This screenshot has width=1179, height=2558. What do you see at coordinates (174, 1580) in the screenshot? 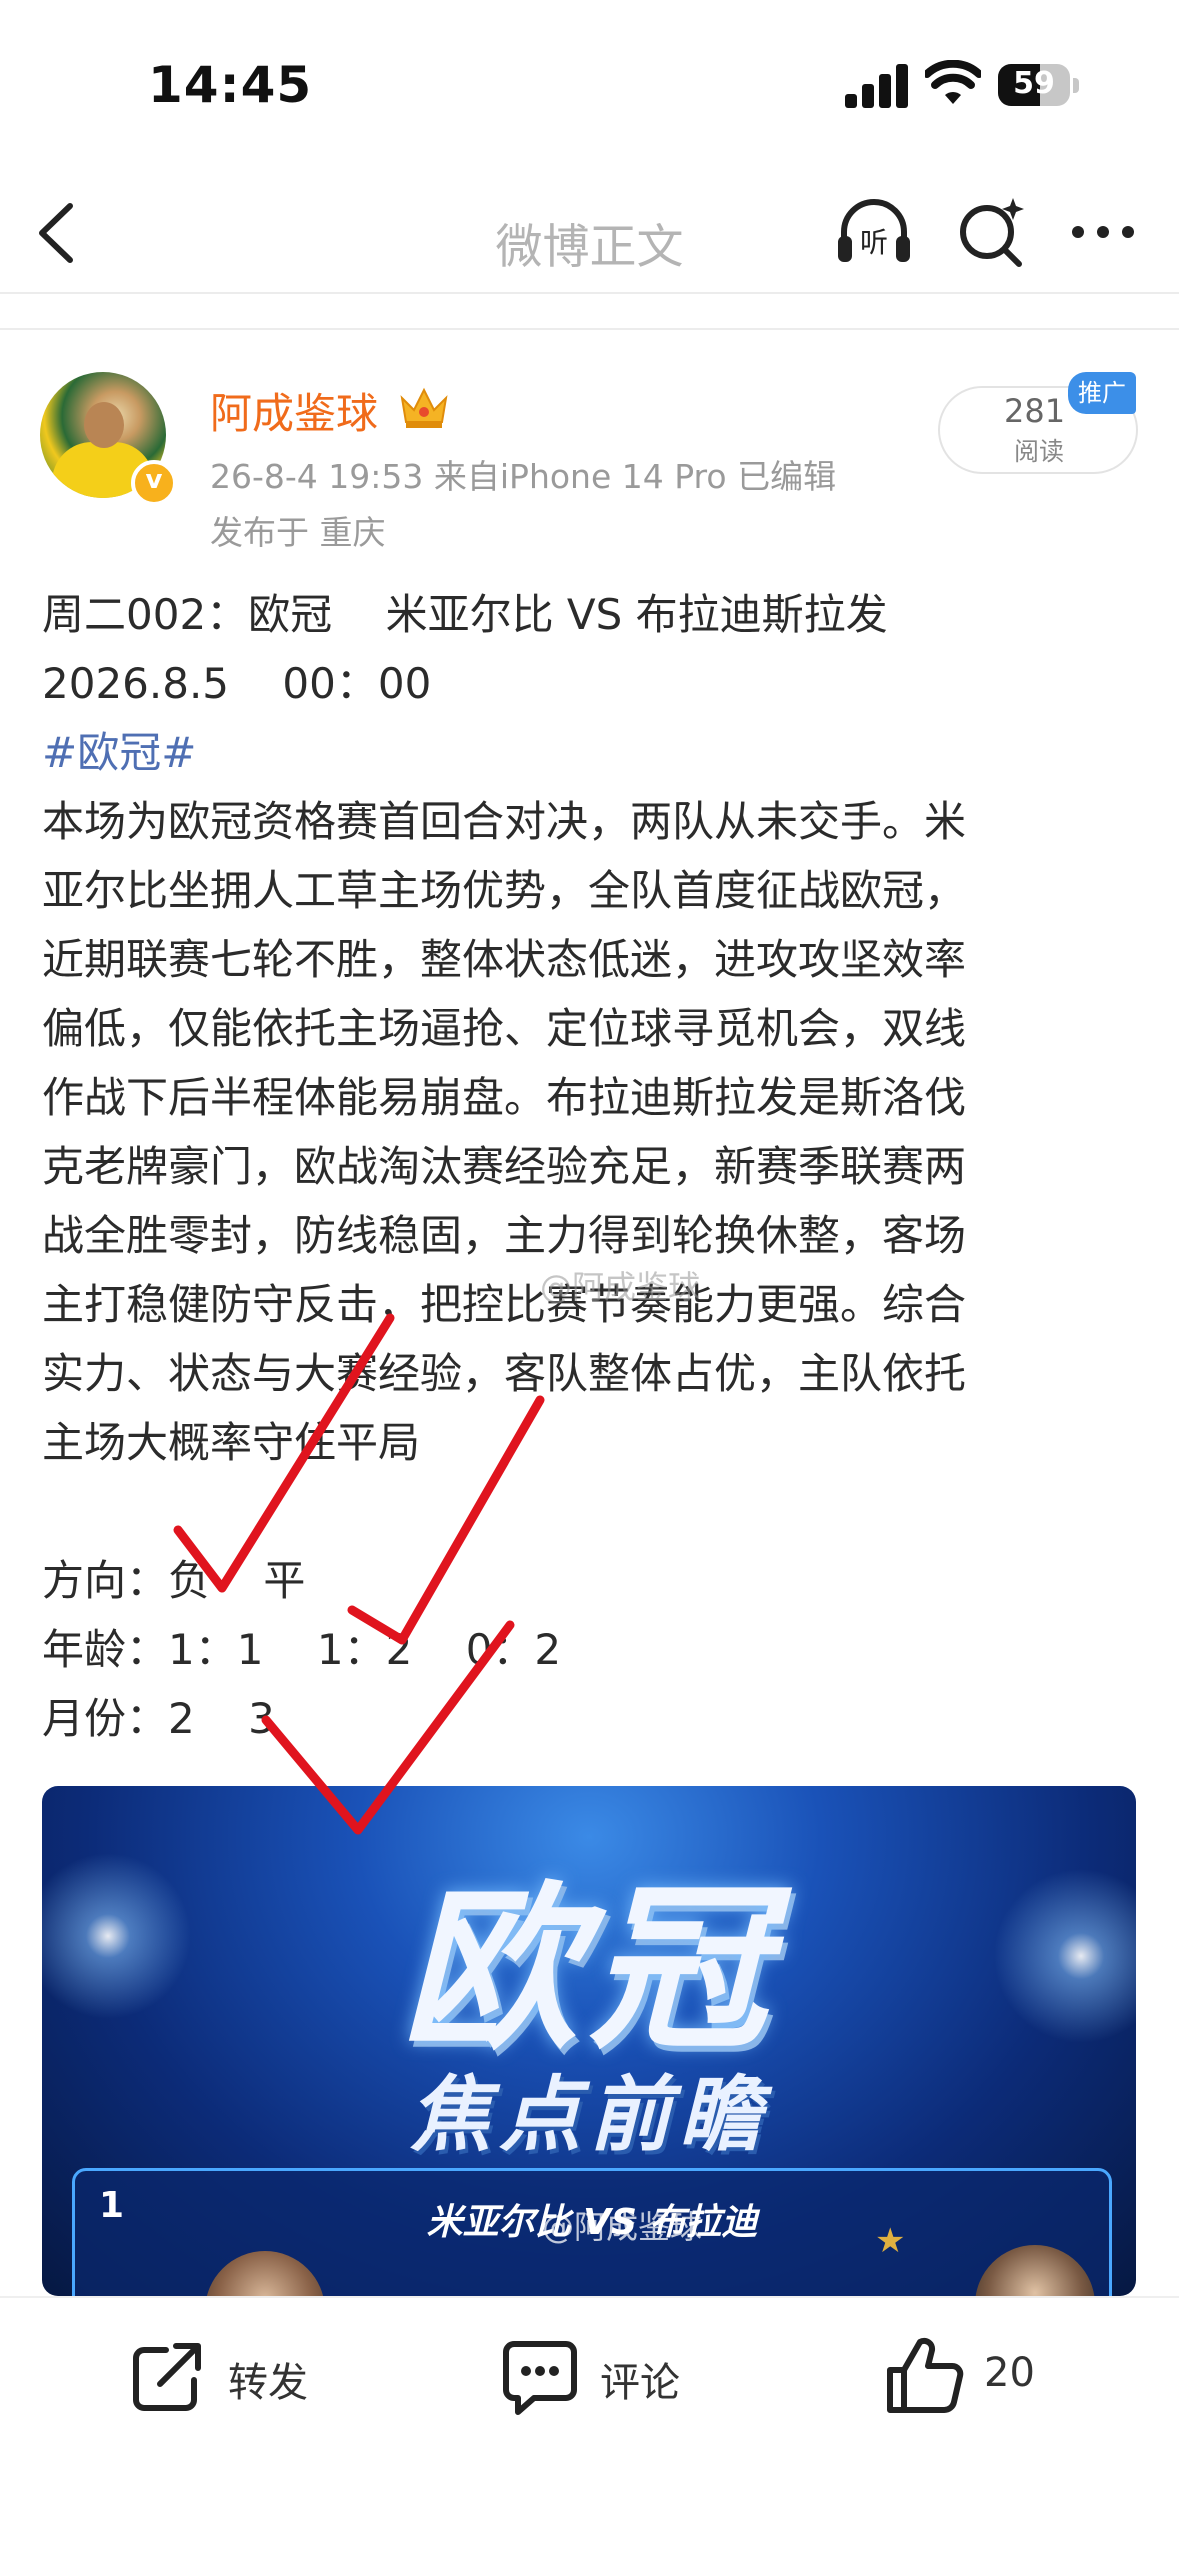
I see `pick-line: 方向：负 平` at bounding box center [174, 1580].